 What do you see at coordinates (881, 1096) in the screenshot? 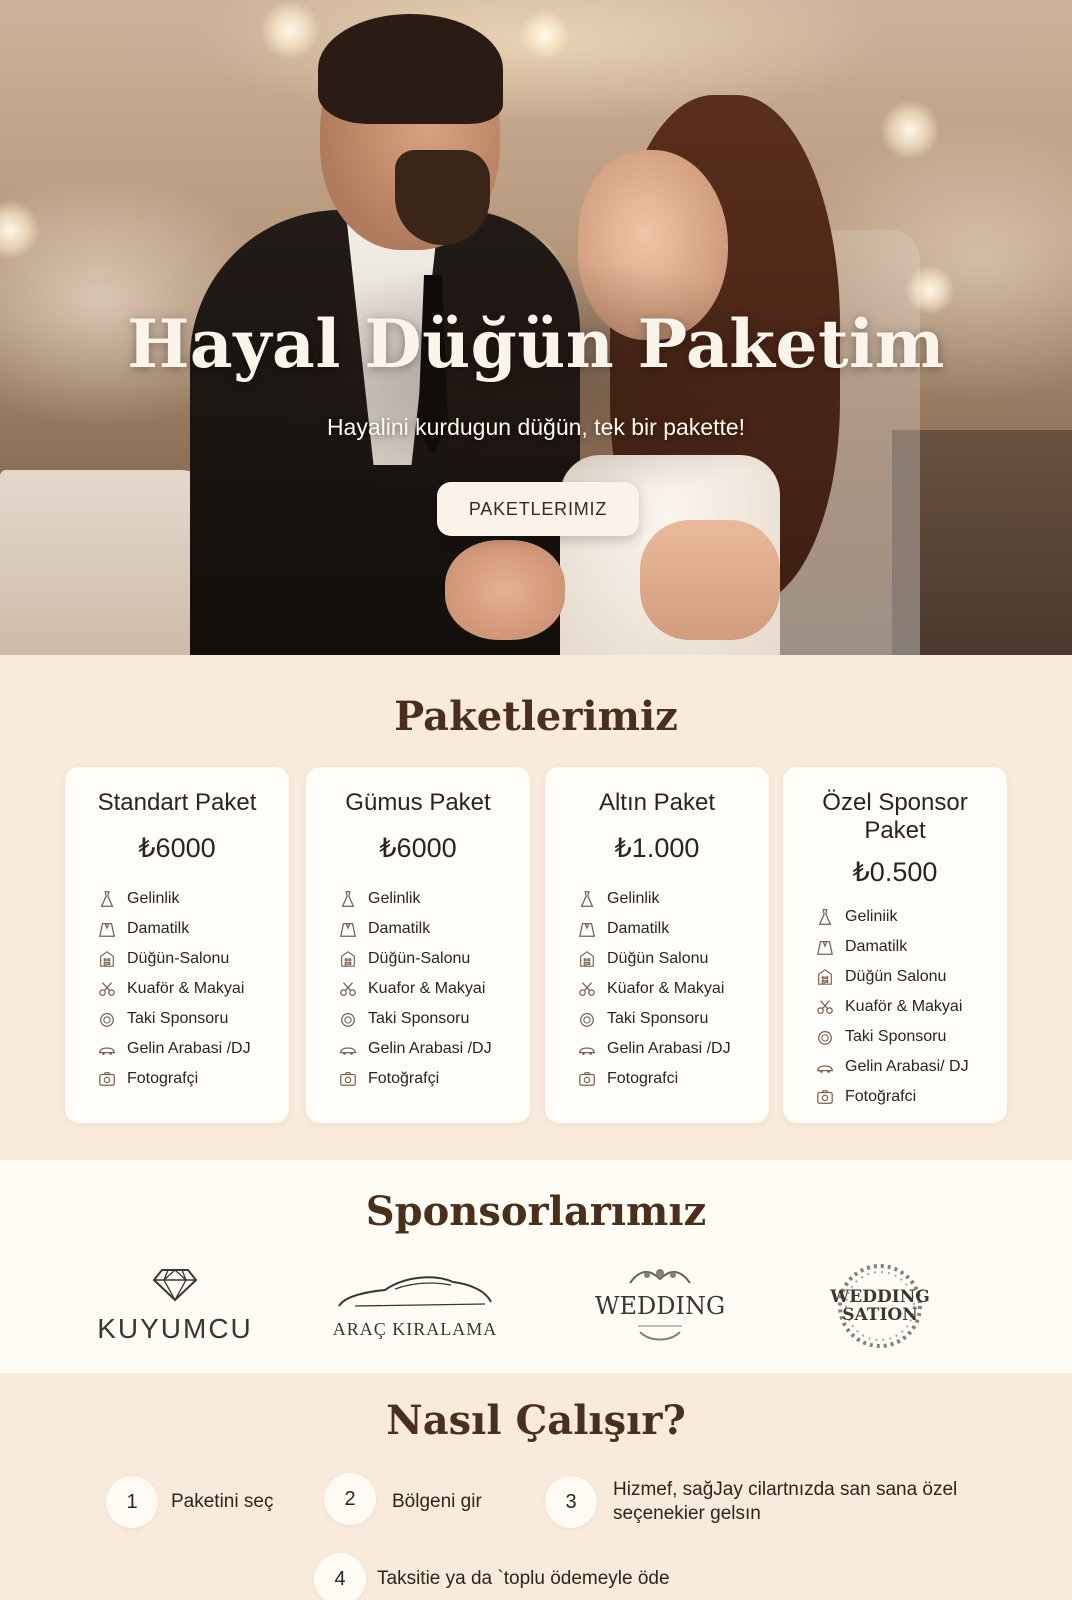
I see `feature-label: Fotoğrafci` at bounding box center [881, 1096].